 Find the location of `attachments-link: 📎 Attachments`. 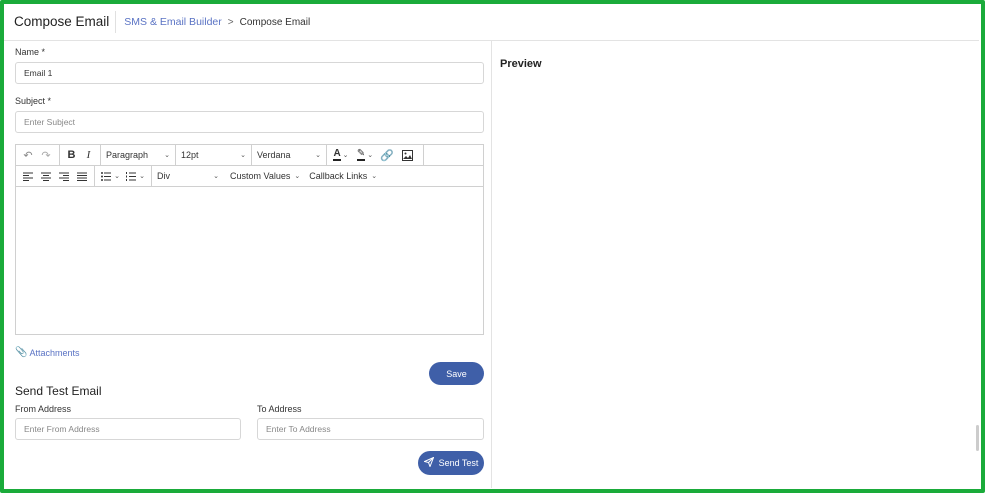

attachments-link: 📎 Attachments is located at coordinates (47, 352).